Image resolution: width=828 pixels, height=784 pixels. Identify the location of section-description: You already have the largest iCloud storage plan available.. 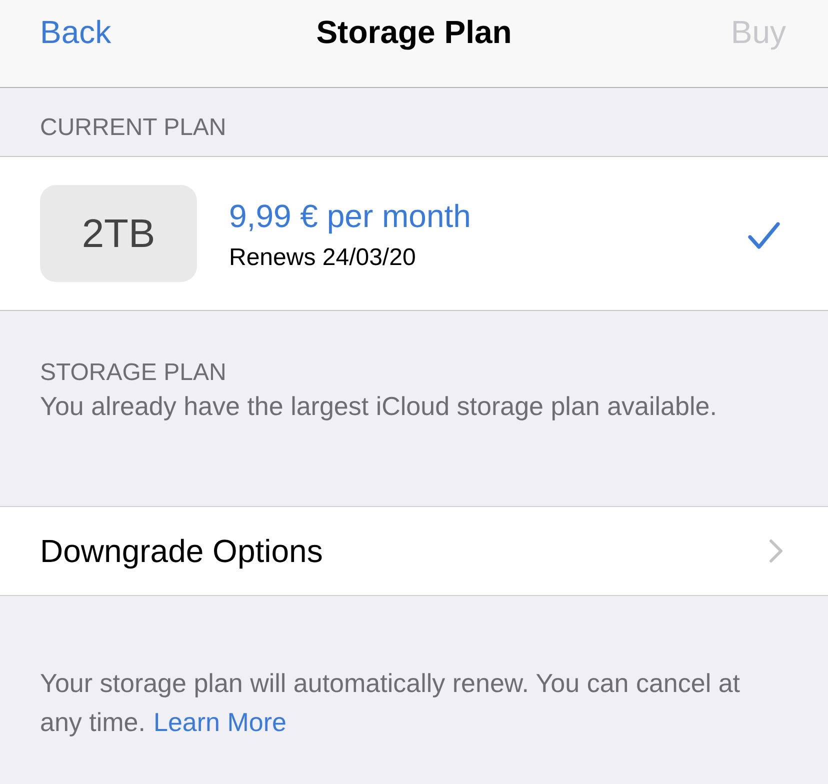
(378, 406).